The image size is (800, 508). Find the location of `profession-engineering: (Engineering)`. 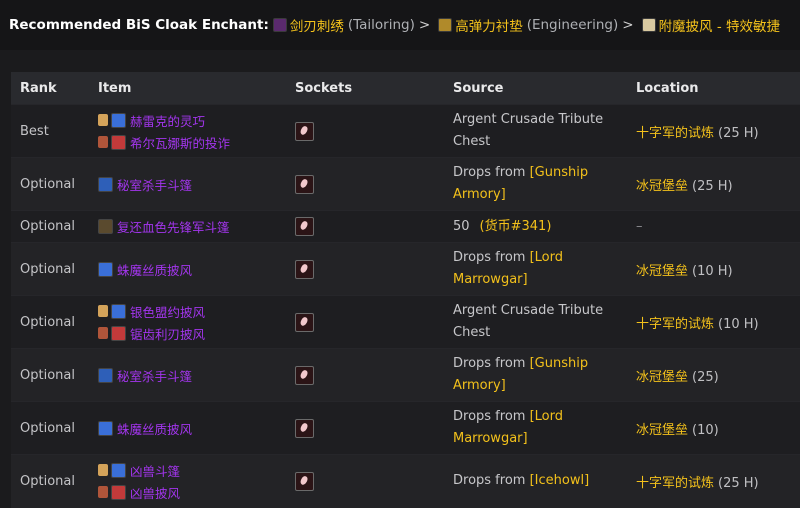

profession-engineering: (Engineering) is located at coordinates (572, 25).